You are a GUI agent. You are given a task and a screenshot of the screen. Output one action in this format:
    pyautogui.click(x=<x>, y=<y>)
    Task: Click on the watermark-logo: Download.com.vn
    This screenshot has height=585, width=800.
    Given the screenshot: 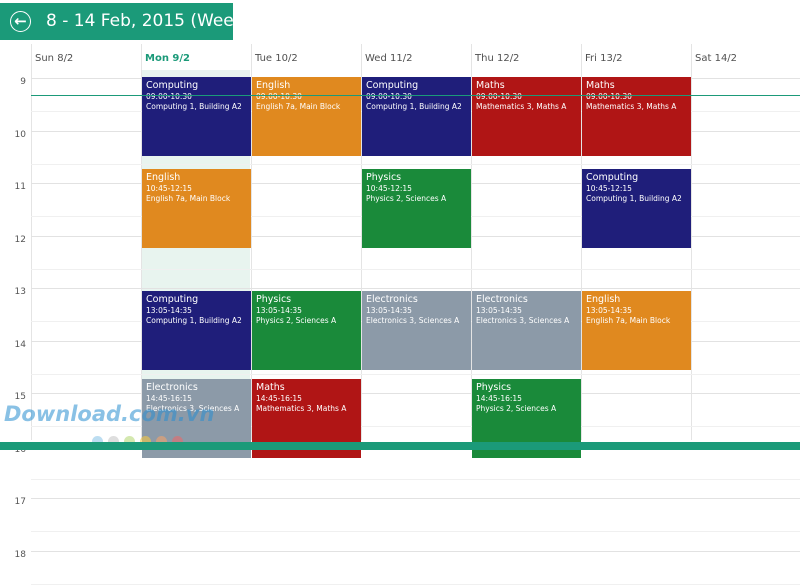 What is the action you would take?
    pyautogui.click(x=109, y=414)
    